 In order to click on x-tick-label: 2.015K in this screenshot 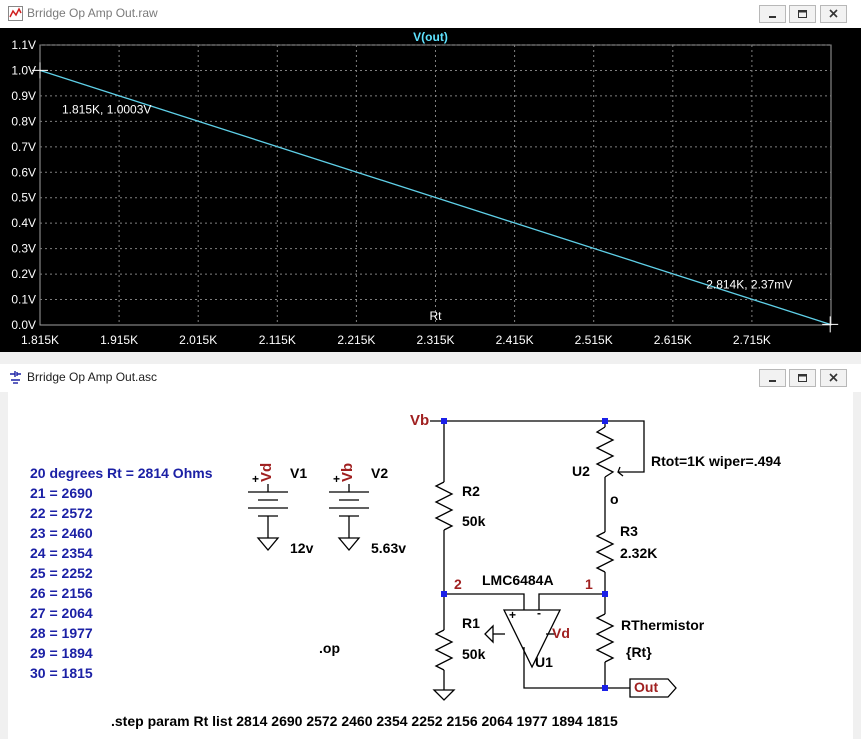, I will do `click(198, 340)`.